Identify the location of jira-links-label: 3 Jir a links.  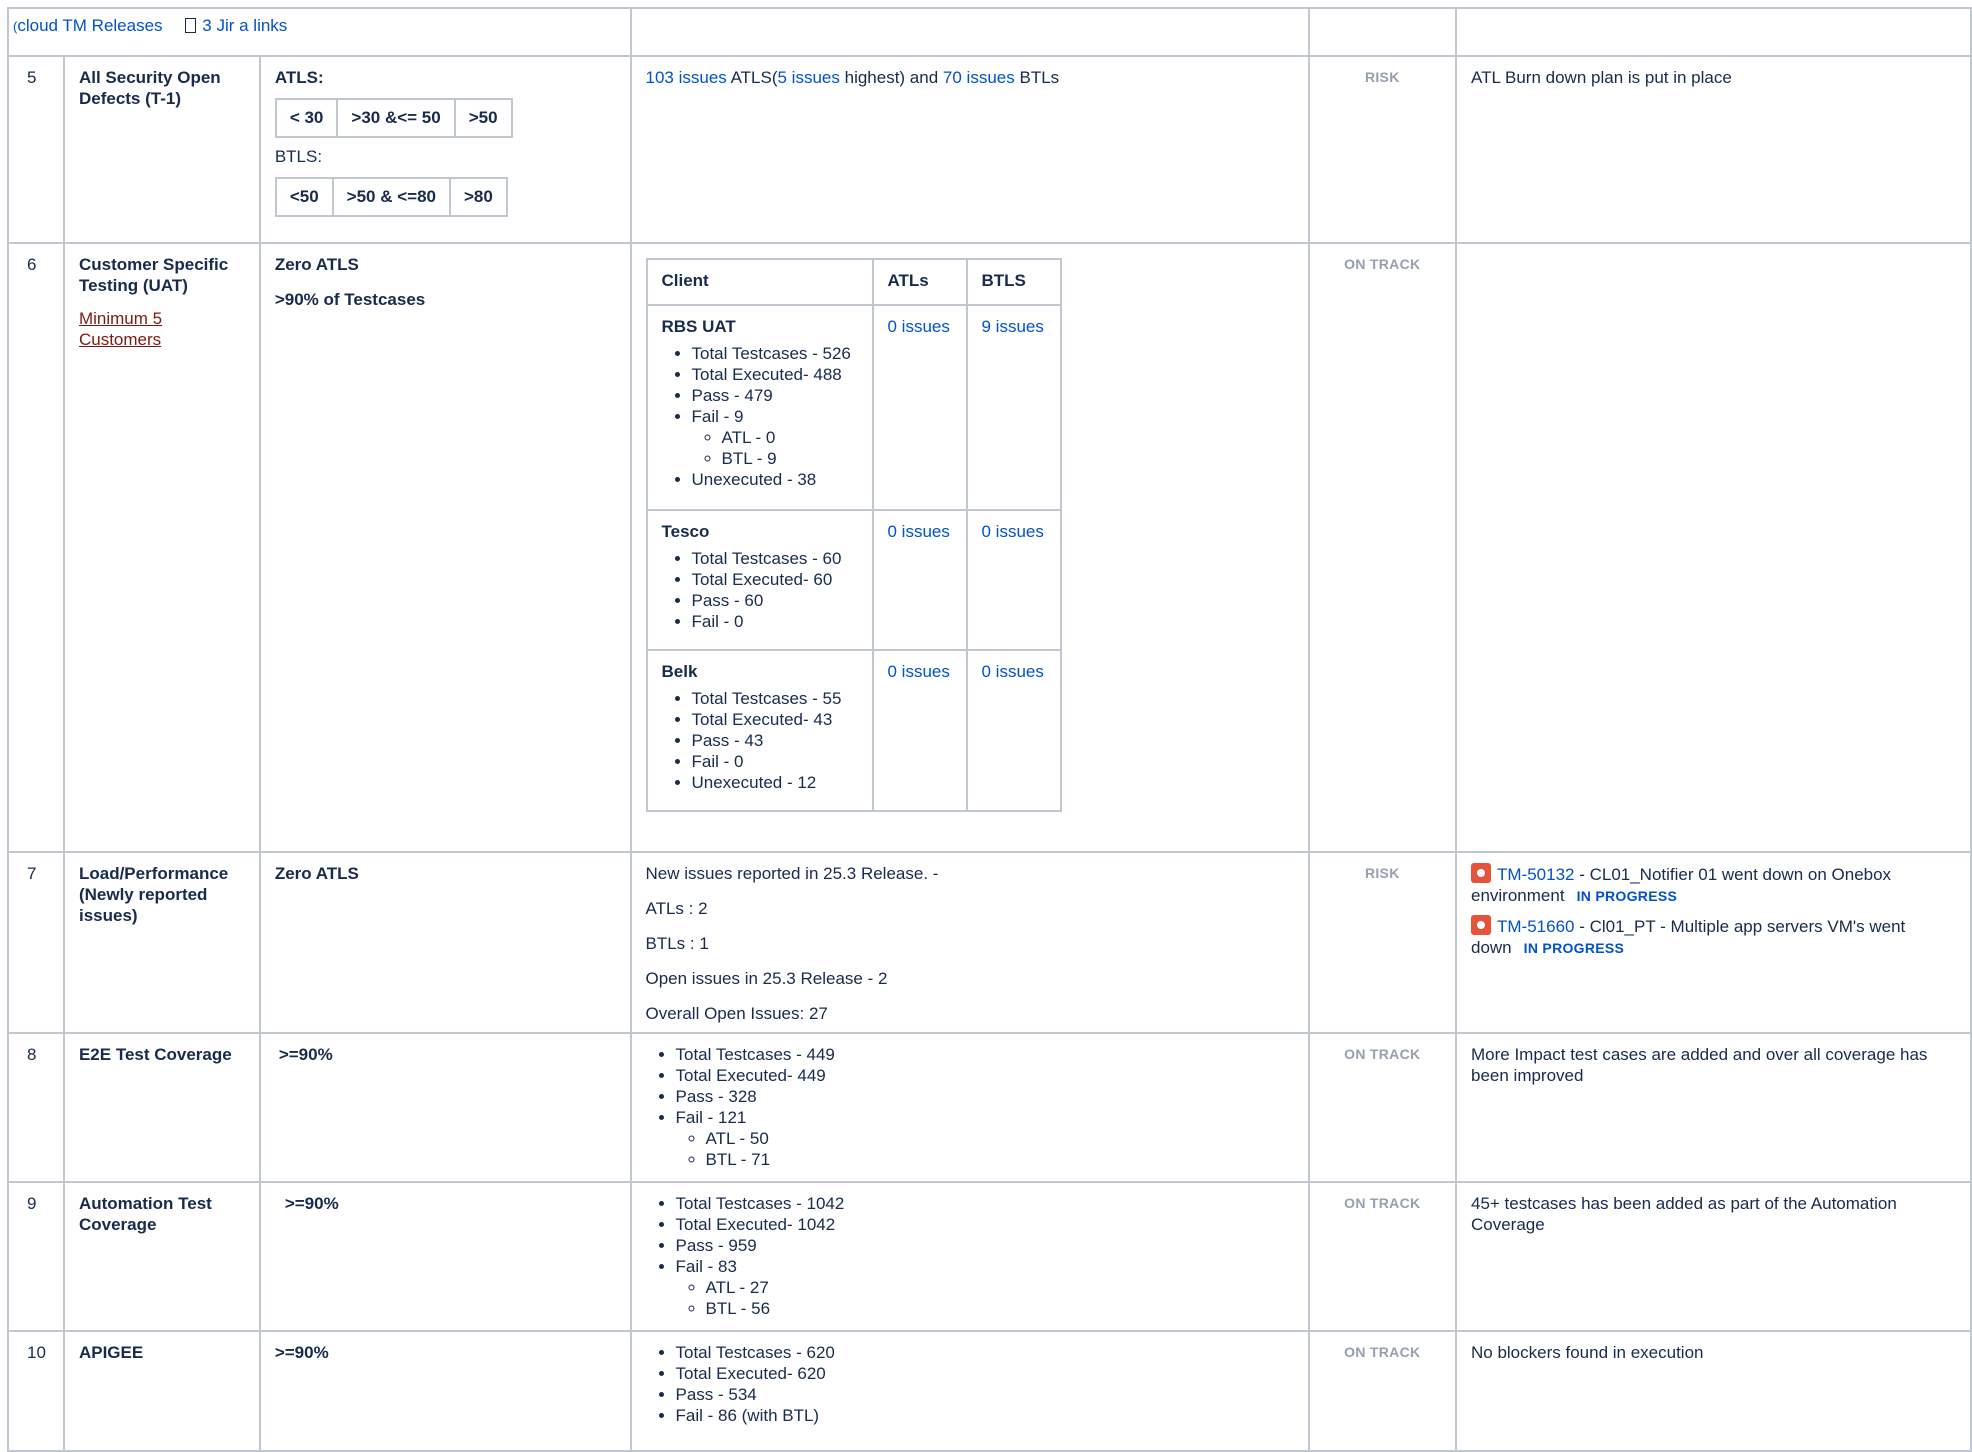
(244, 25).